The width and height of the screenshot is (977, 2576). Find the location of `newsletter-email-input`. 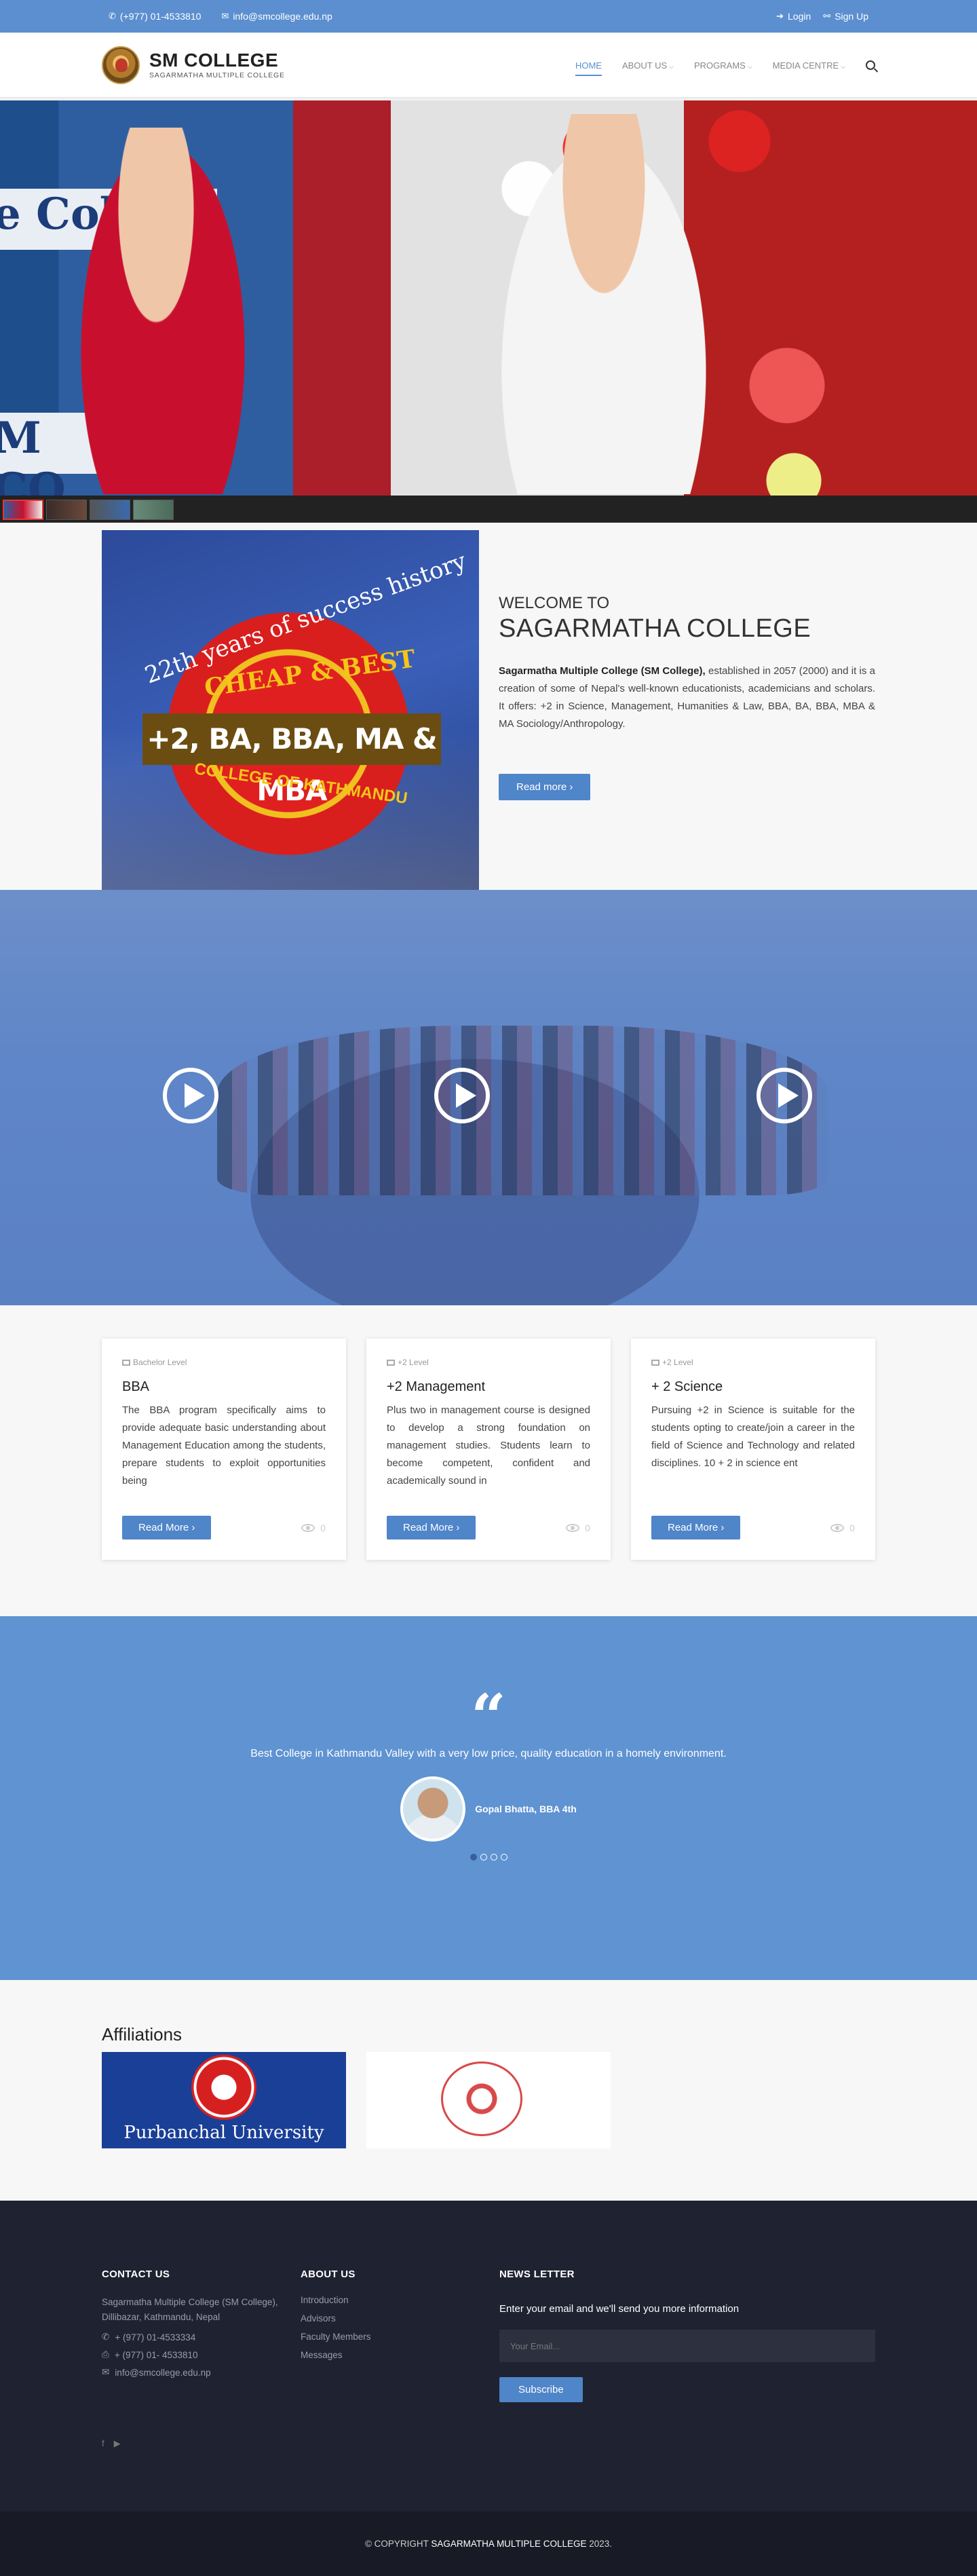

newsletter-email-input is located at coordinates (687, 2346).